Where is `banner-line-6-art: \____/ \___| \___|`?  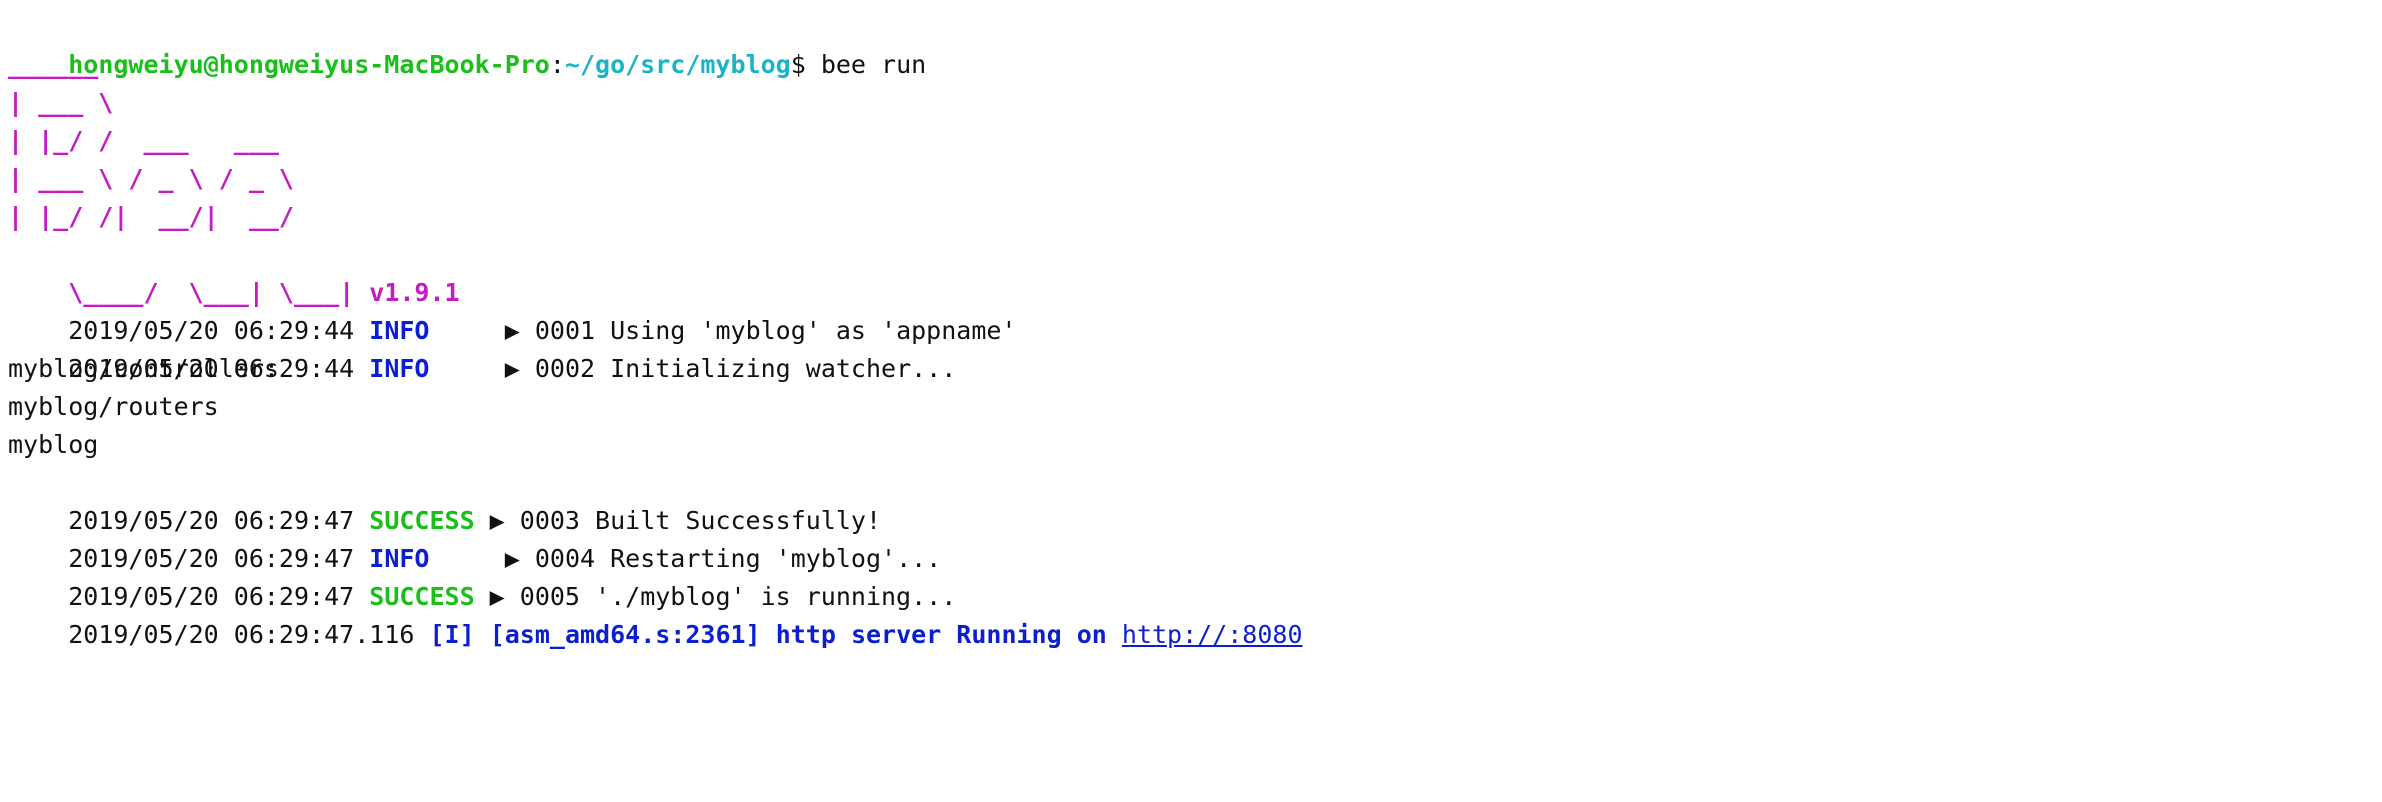 banner-line-6-art: \____/ \___| \___| is located at coordinates (211, 292).